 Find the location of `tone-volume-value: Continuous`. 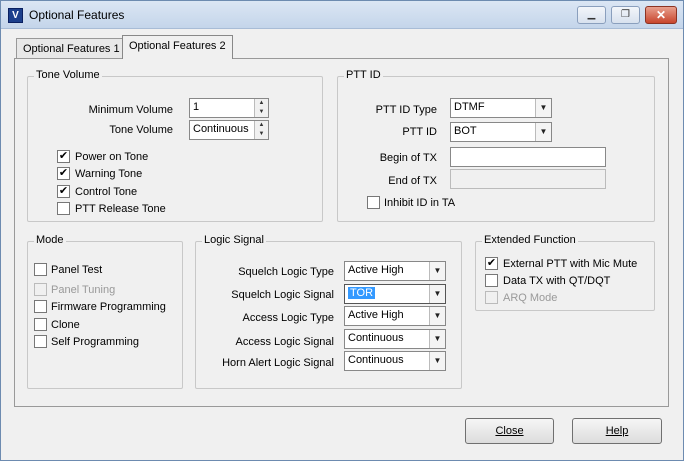

tone-volume-value: Continuous is located at coordinates (221, 129).